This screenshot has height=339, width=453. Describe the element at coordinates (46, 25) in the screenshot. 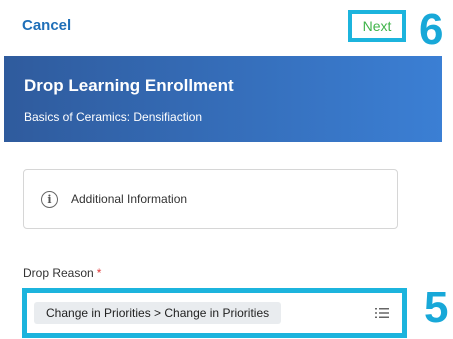

I see `cancel-button: Cancel` at that location.